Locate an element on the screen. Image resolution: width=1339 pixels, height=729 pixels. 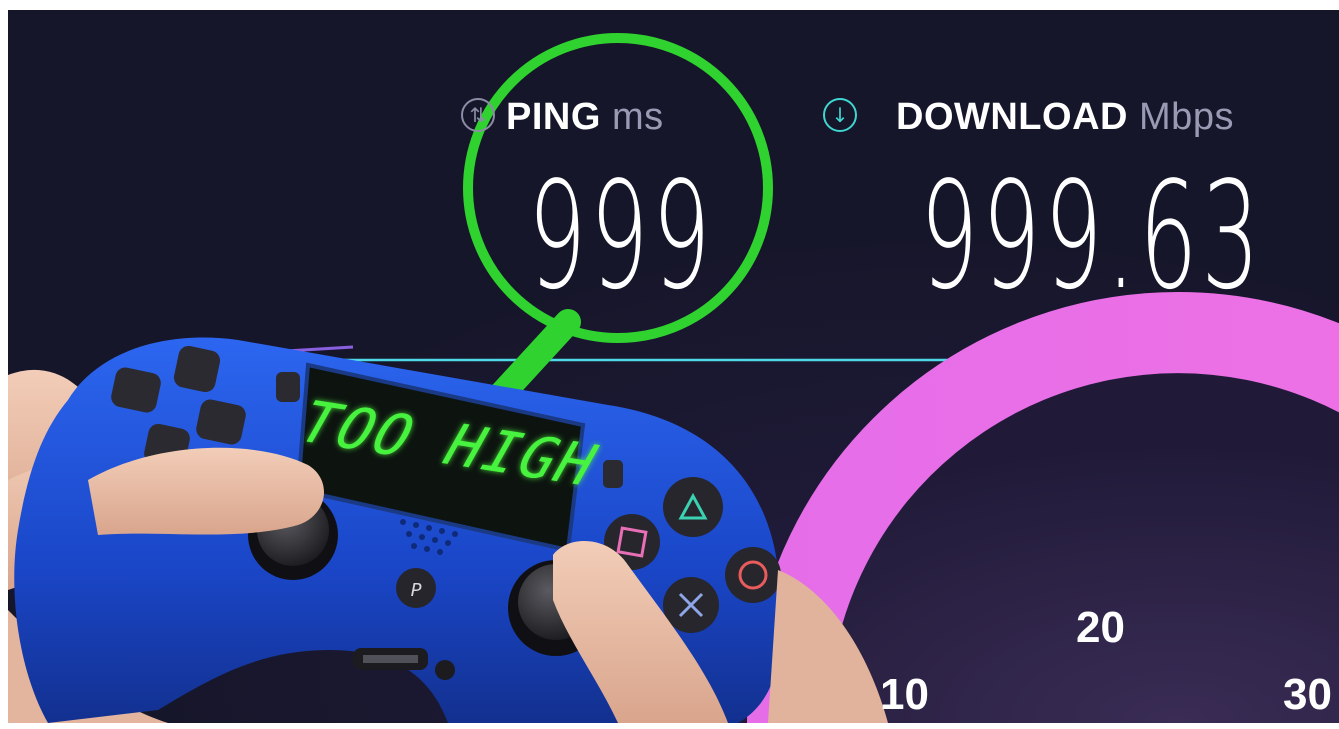
svg-text: P is located at coordinates (416, 590).